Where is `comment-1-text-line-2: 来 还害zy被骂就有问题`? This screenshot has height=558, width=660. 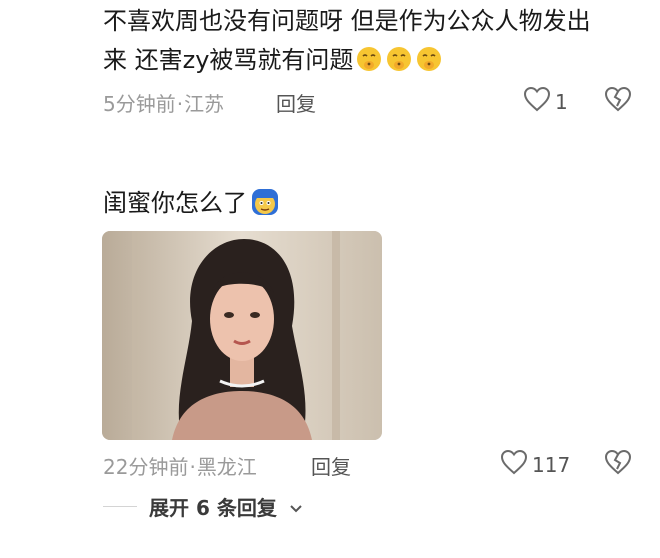
comment-1-text-line-2: 来 还害zy被骂就有问题 is located at coordinates (273, 60).